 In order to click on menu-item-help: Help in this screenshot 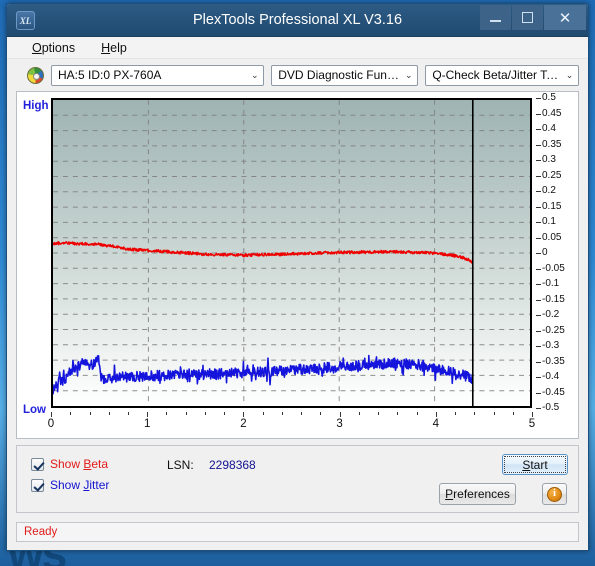, I will do `click(114, 48)`.